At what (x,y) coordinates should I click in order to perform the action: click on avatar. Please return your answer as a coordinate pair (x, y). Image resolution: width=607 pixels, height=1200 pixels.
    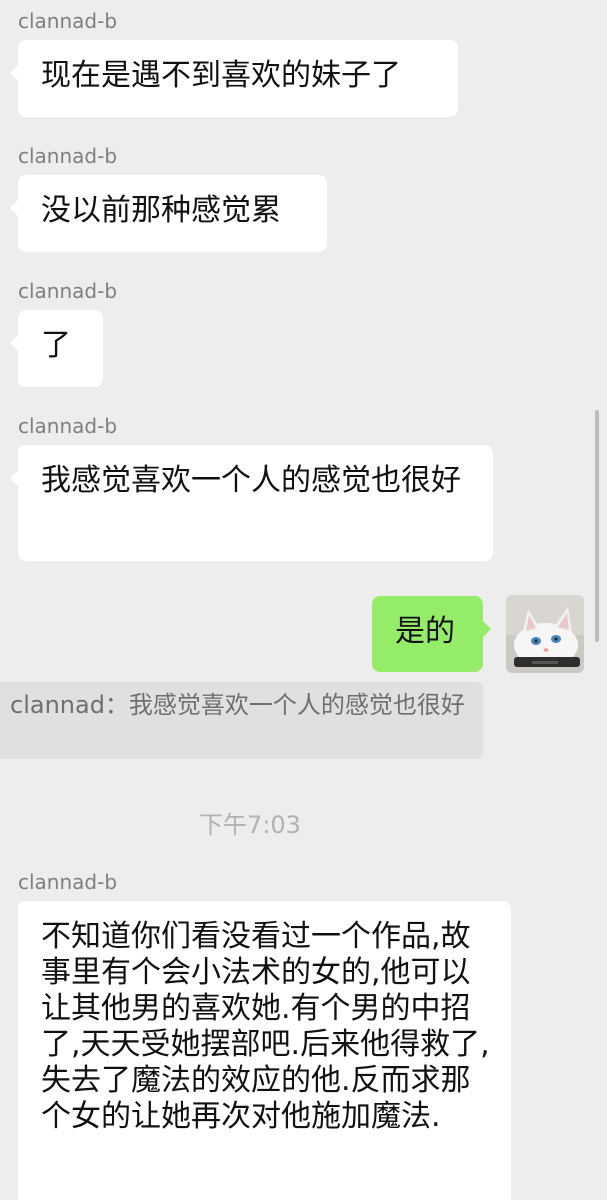
    Looking at the image, I should click on (545, 634).